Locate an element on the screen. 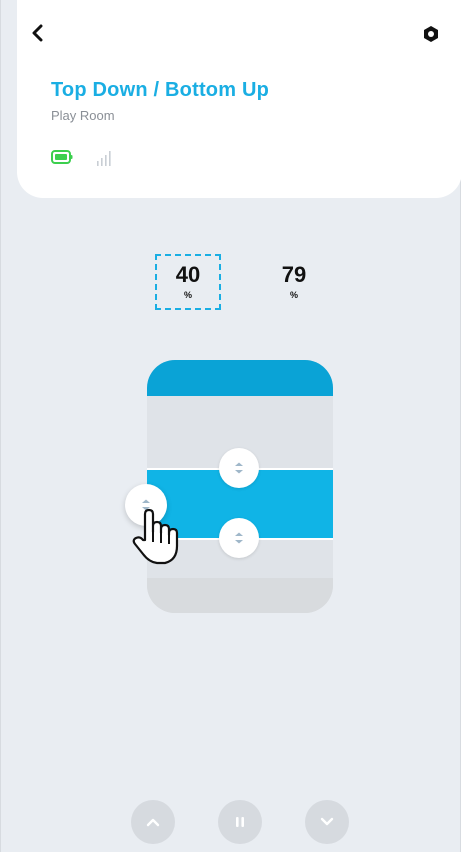  top-position-value: 40 is located at coordinates (188, 274).